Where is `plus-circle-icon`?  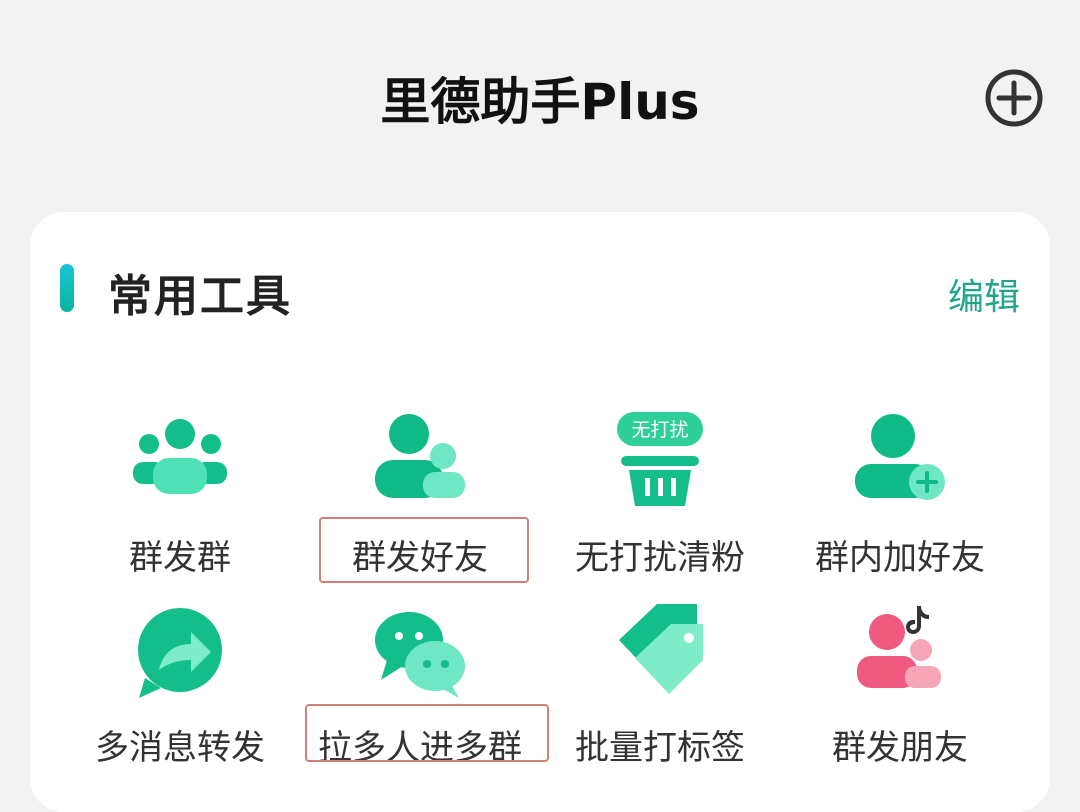 plus-circle-icon is located at coordinates (1014, 98).